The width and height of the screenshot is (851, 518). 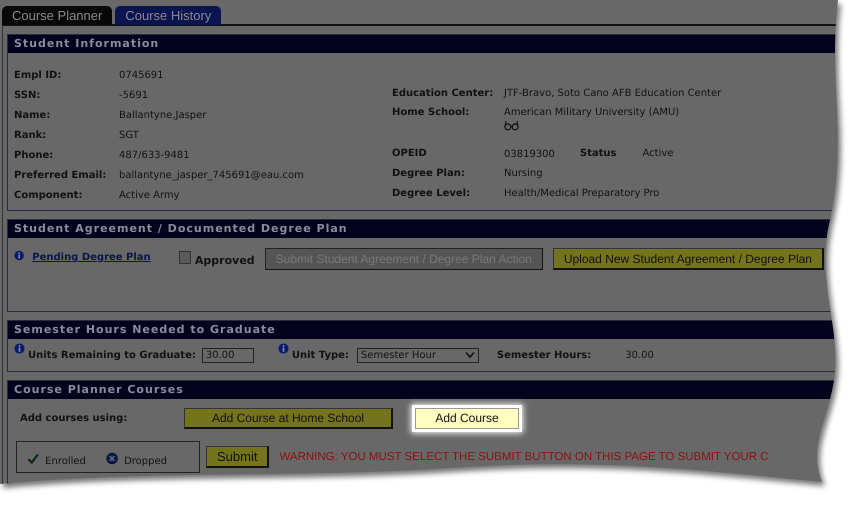 What do you see at coordinates (639, 355) in the screenshot?
I see `field-value: 30.00` at bounding box center [639, 355].